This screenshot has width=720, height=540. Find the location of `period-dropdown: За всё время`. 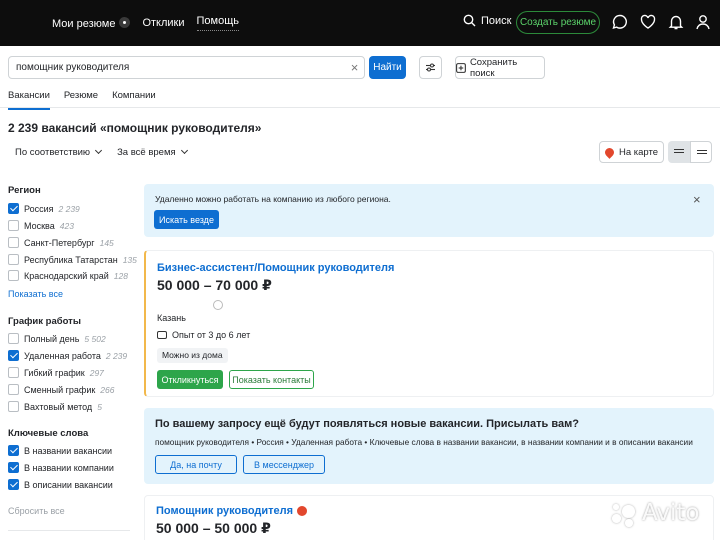

period-dropdown: За всё время is located at coordinates (152, 152).